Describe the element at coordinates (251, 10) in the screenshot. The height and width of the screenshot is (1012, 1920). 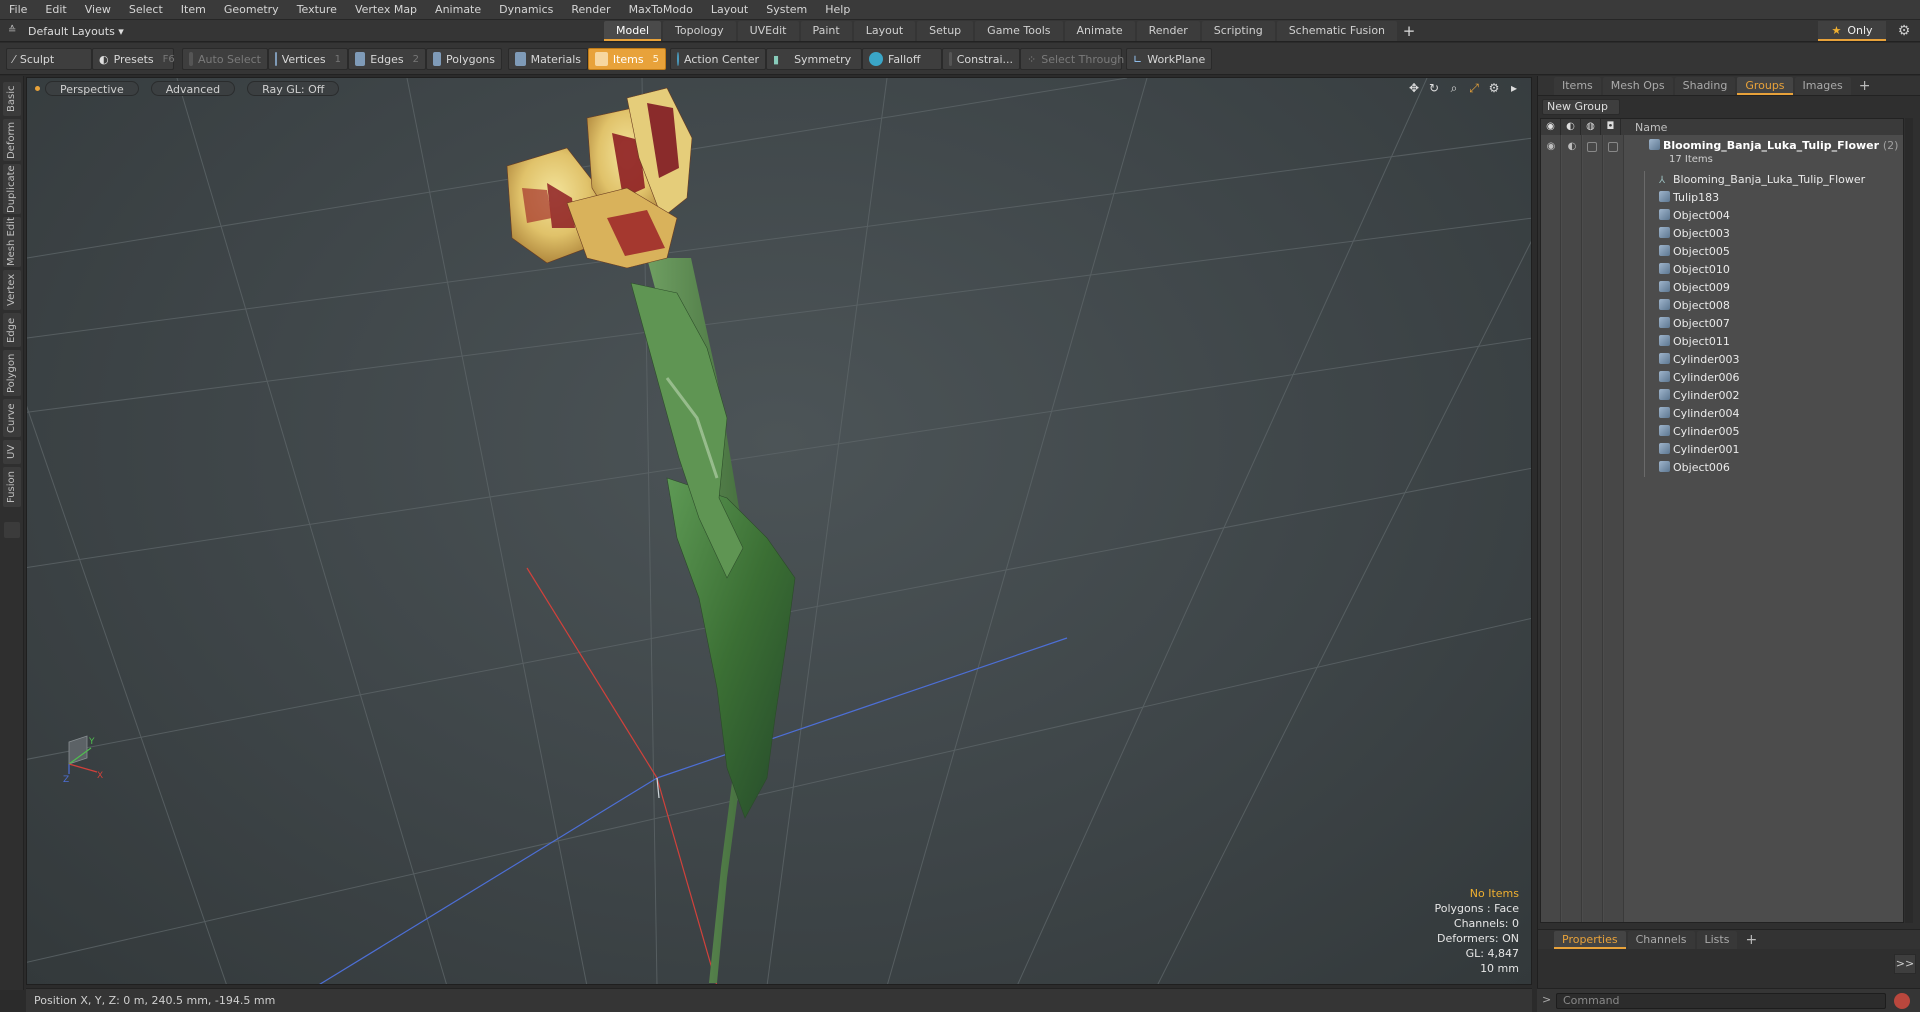
I see `menu-geometry: Geometry` at that location.